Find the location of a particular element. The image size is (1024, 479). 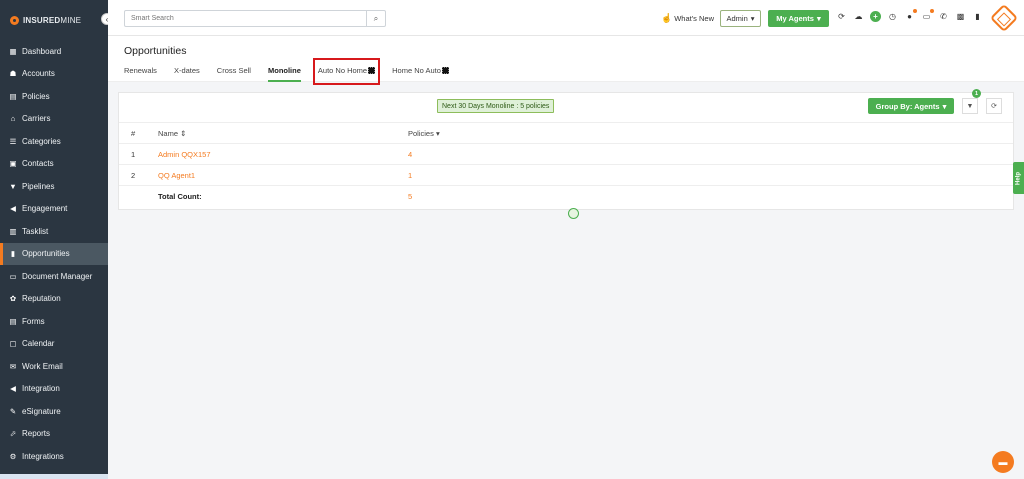

search-icon: ⌕ is located at coordinates (375, 18).